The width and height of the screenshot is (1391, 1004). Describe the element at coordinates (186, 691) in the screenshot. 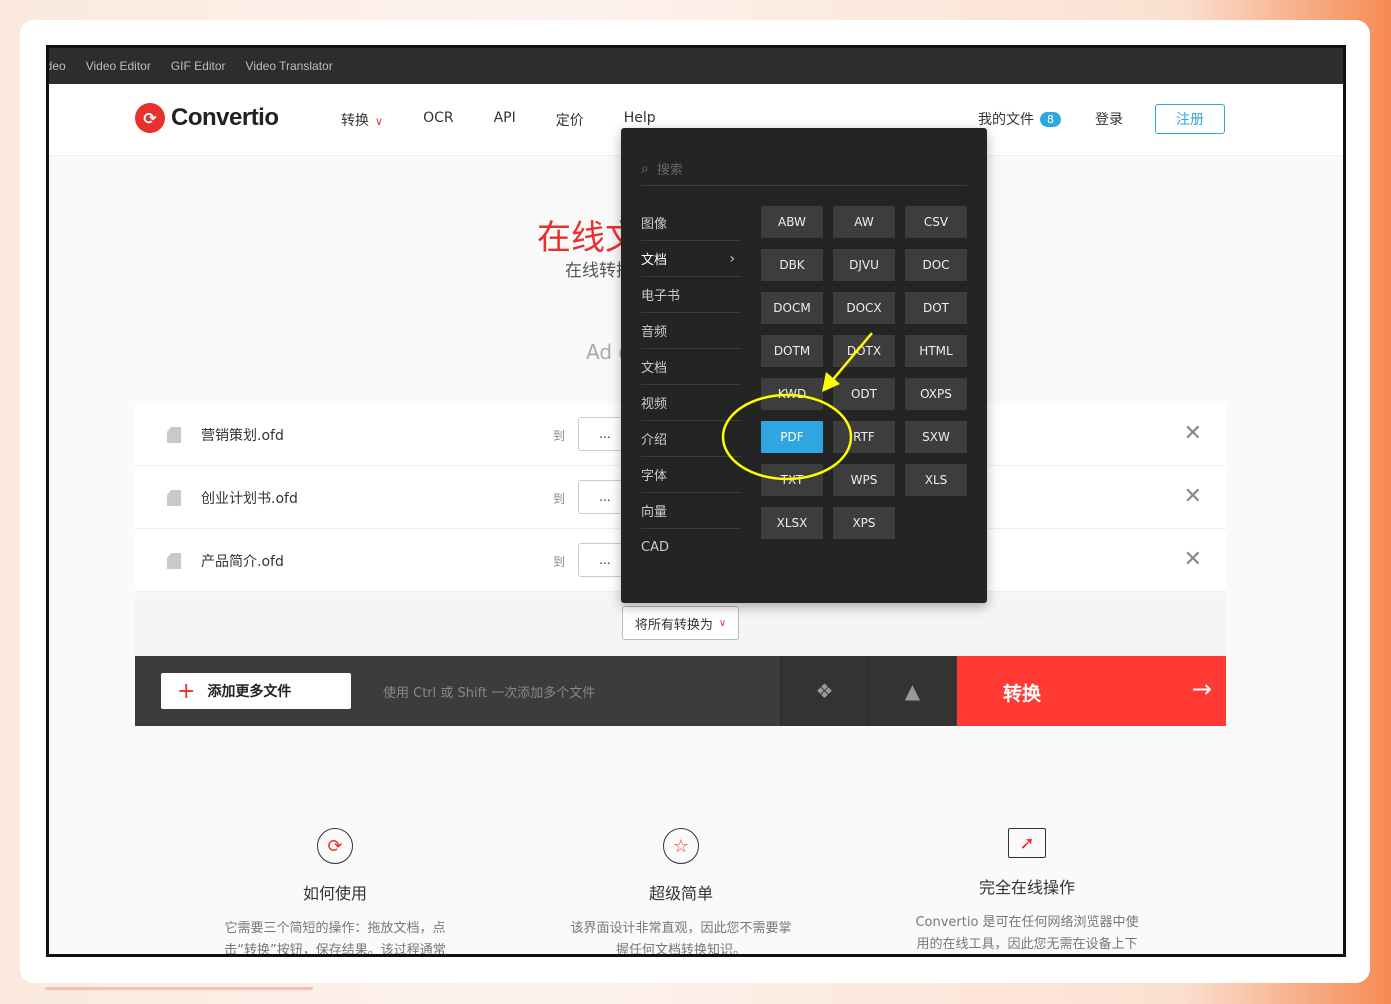

I see `plus-icon: +` at that location.